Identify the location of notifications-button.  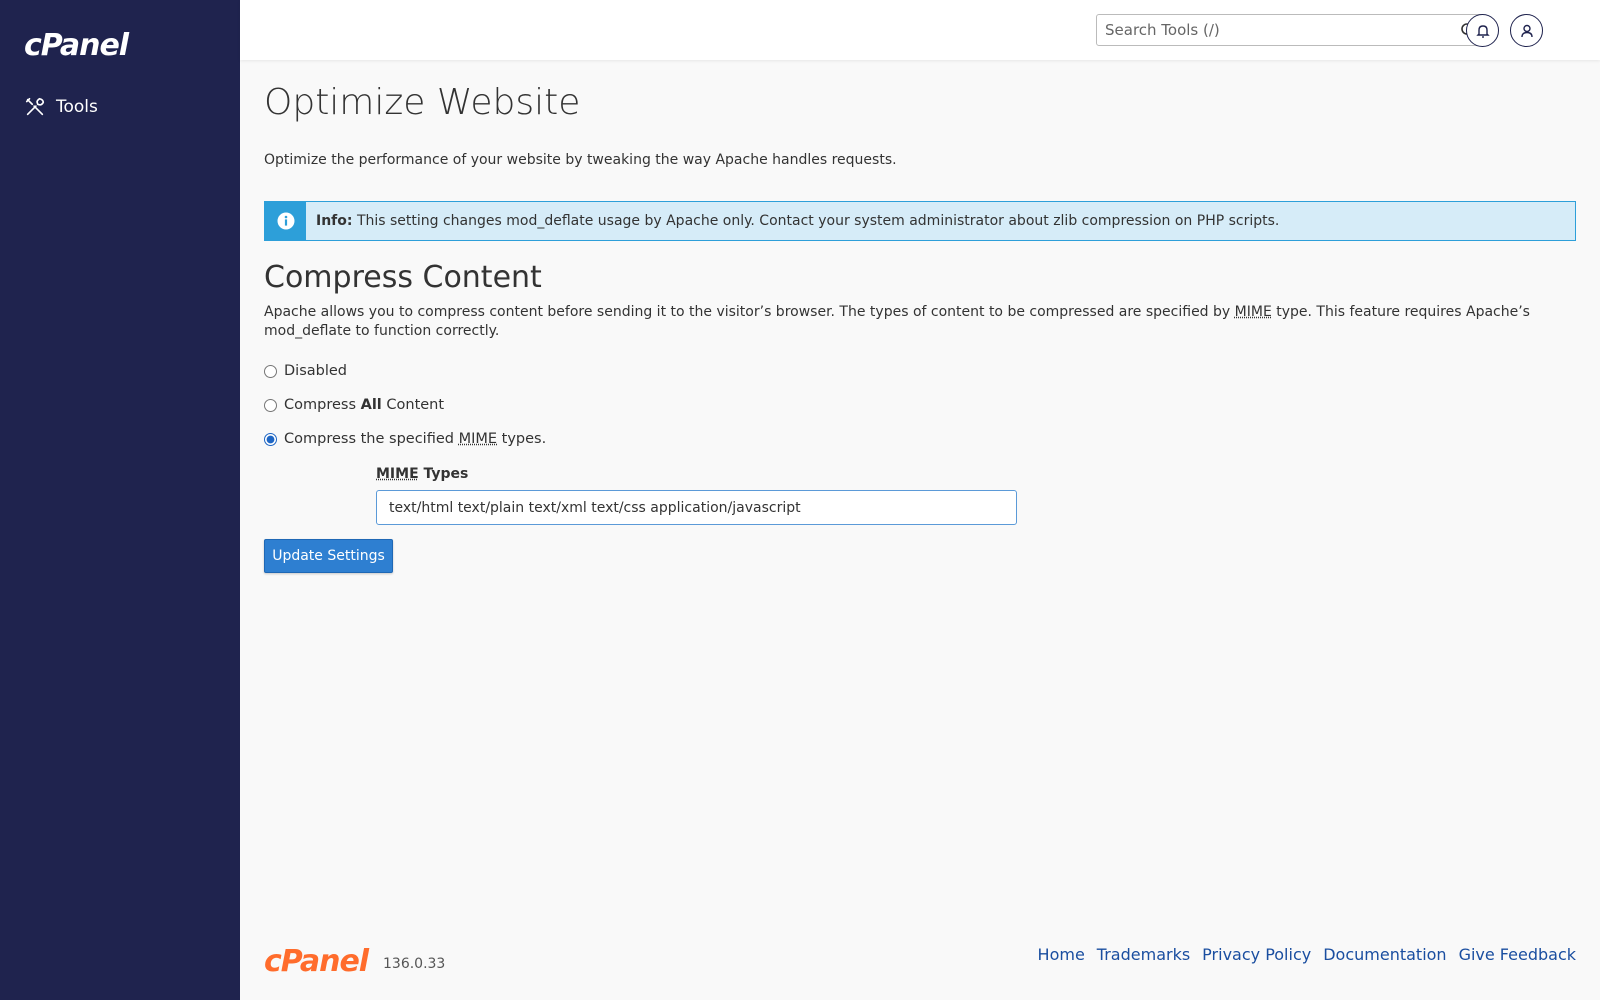
(1482, 30).